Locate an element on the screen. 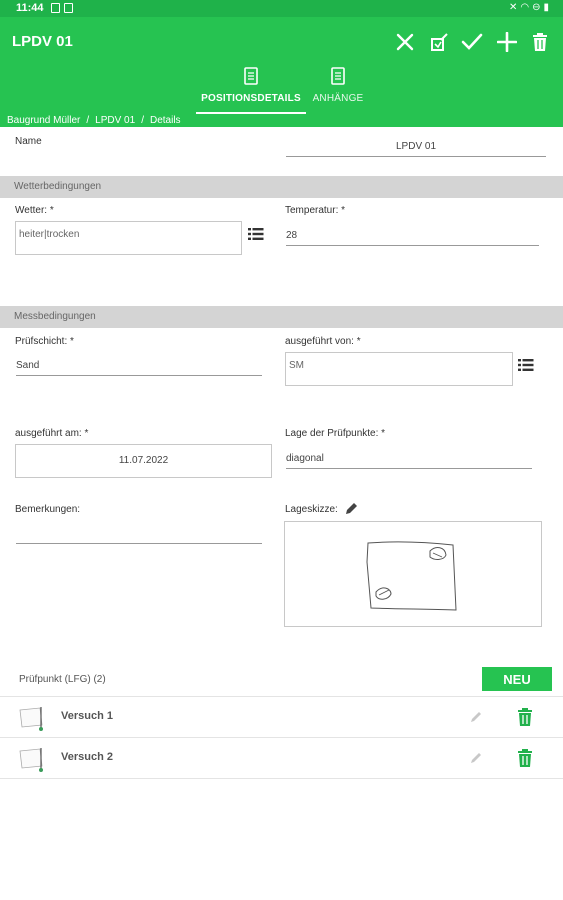 The width and height of the screenshot is (563, 900). bemerkungen-label: Bemerkungen: is located at coordinates (48, 509).